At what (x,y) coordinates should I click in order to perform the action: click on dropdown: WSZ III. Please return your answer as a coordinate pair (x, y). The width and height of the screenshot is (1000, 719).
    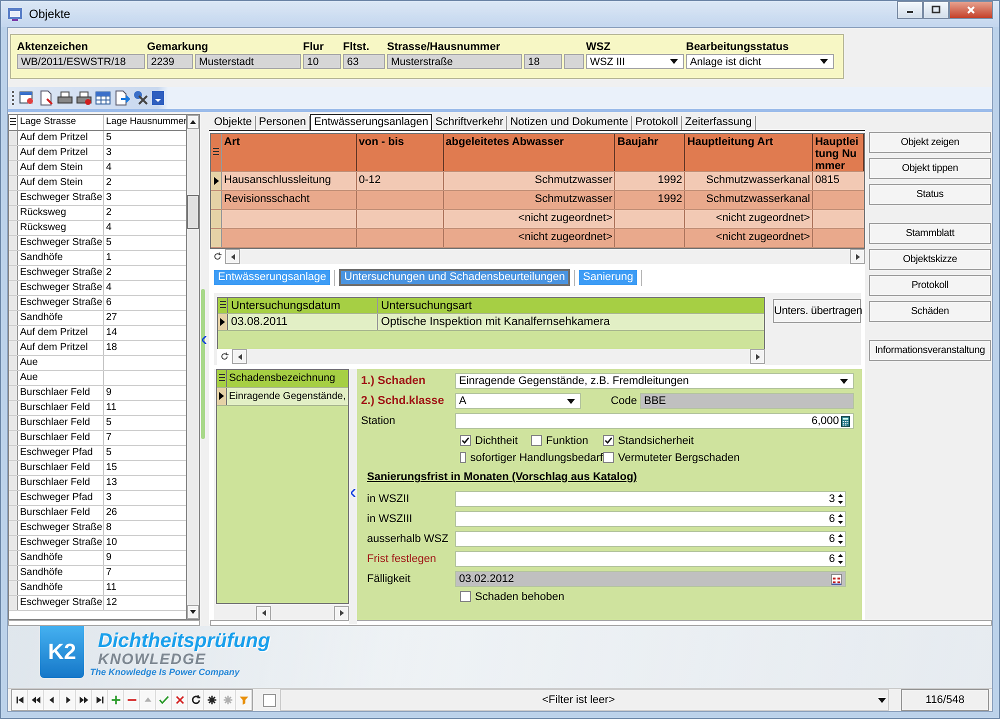
    Looking at the image, I should click on (635, 61).